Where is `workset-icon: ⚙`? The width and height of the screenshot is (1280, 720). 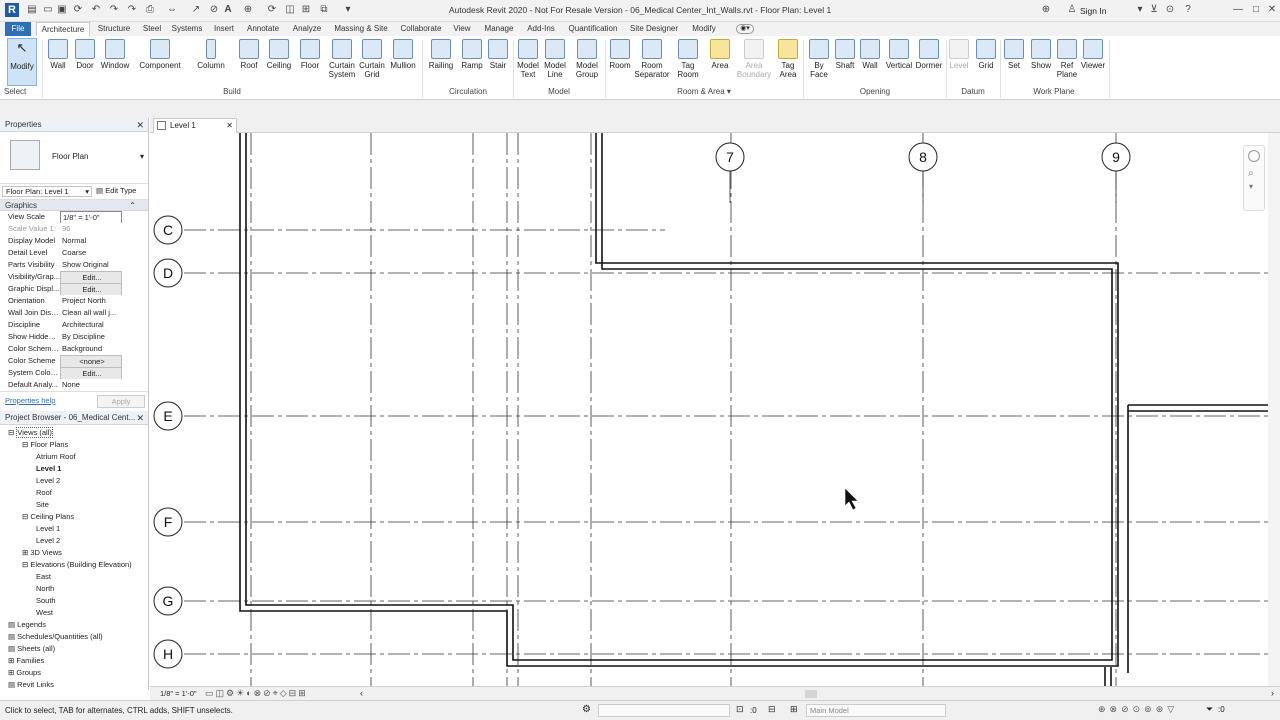
workset-icon: ⚙ is located at coordinates (586, 709).